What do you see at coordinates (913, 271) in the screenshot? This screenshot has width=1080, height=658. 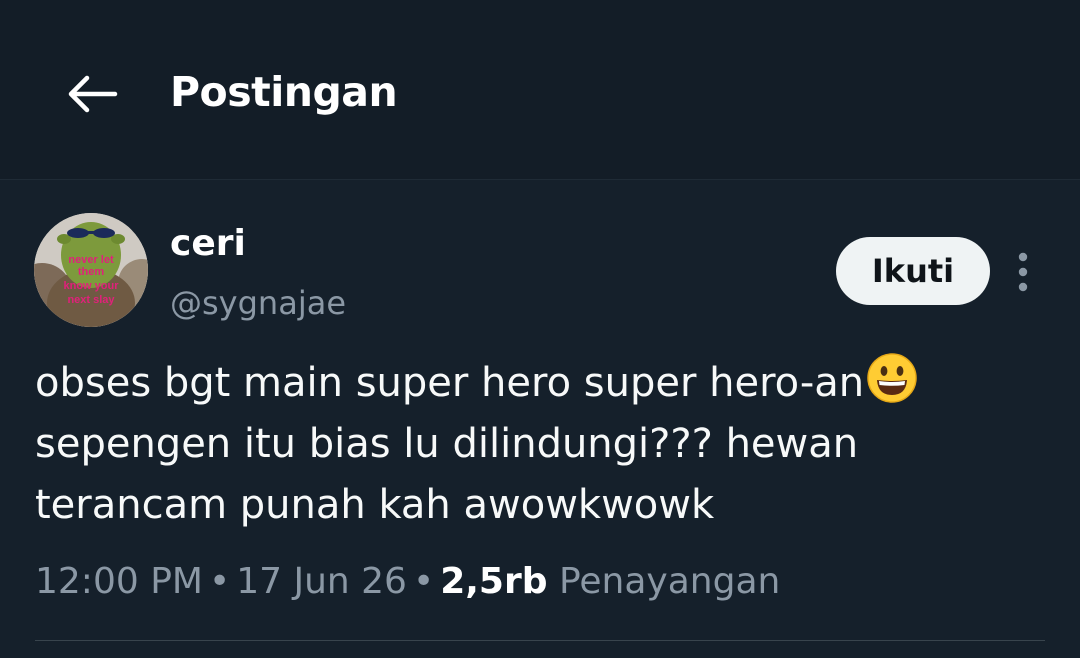 I see `follow-button: Ikuti` at bounding box center [913, 271].